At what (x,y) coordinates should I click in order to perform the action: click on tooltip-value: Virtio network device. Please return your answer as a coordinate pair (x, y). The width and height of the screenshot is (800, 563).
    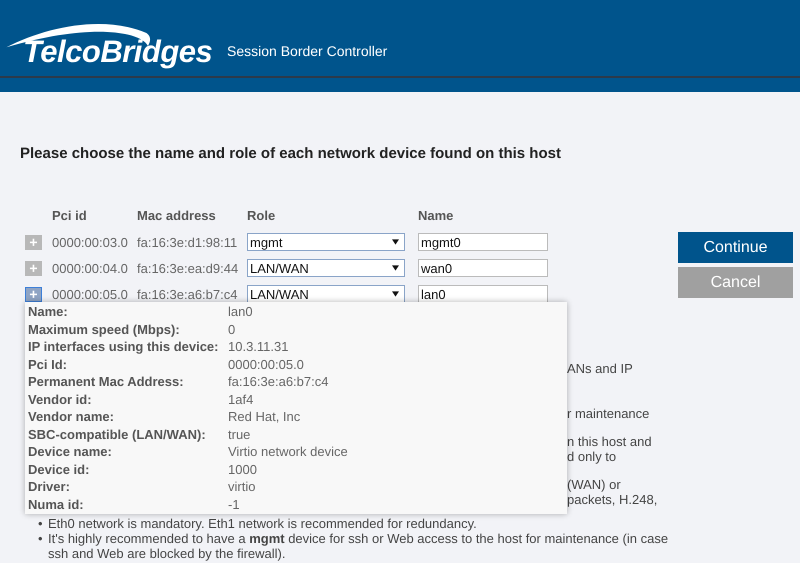
    Looking at the image, I should click on (288, 452).